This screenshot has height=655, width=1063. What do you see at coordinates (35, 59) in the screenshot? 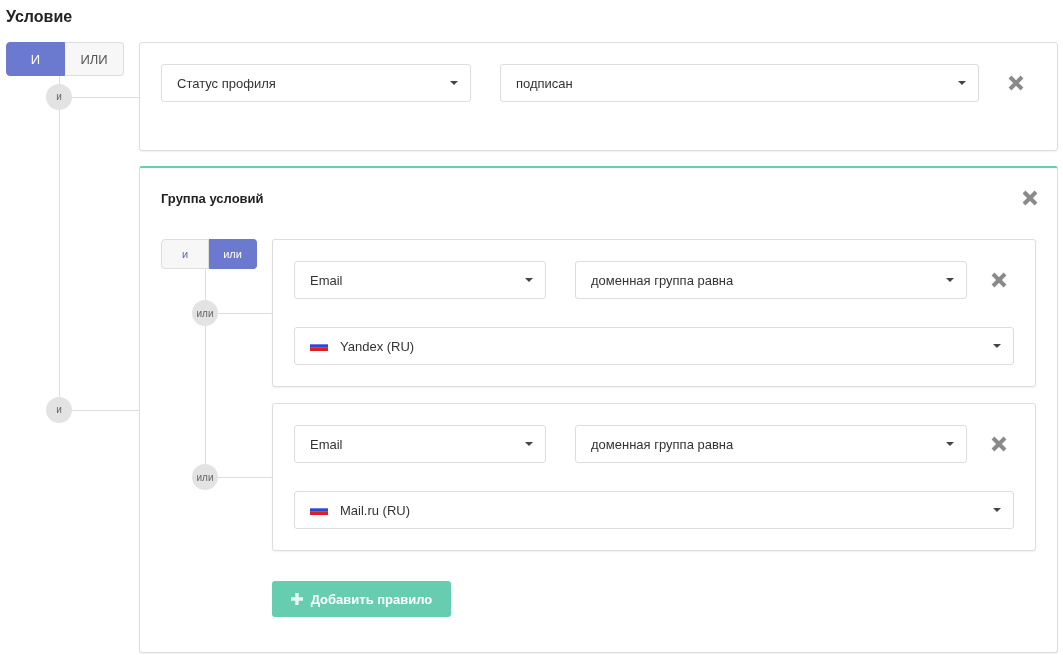
I see `operator-toggle: И` at bounding box center [35, 59].